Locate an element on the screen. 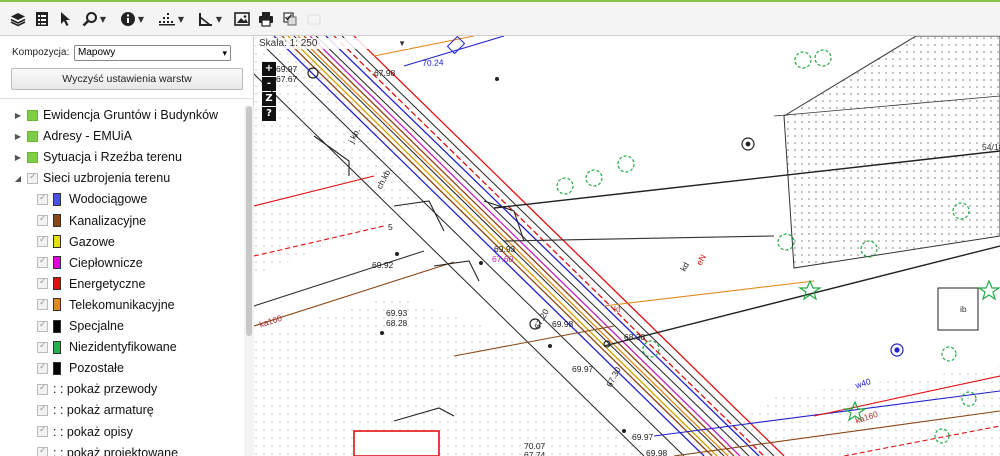 The height and width of the screenshot is (456, 1000). zoom-out-button: - is located at coordinates (269, 84).